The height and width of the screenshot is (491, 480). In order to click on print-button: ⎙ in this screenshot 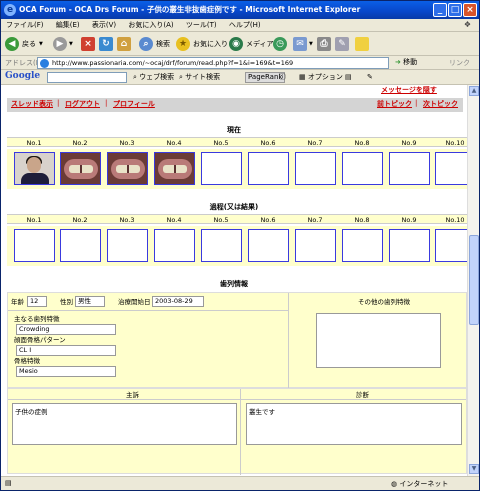, I will do `click(324, 44)`.